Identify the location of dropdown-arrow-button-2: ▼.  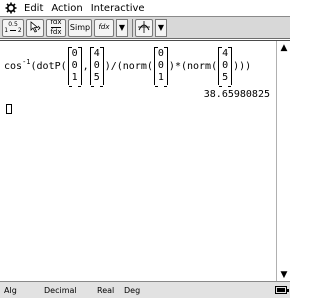
(161, 27).